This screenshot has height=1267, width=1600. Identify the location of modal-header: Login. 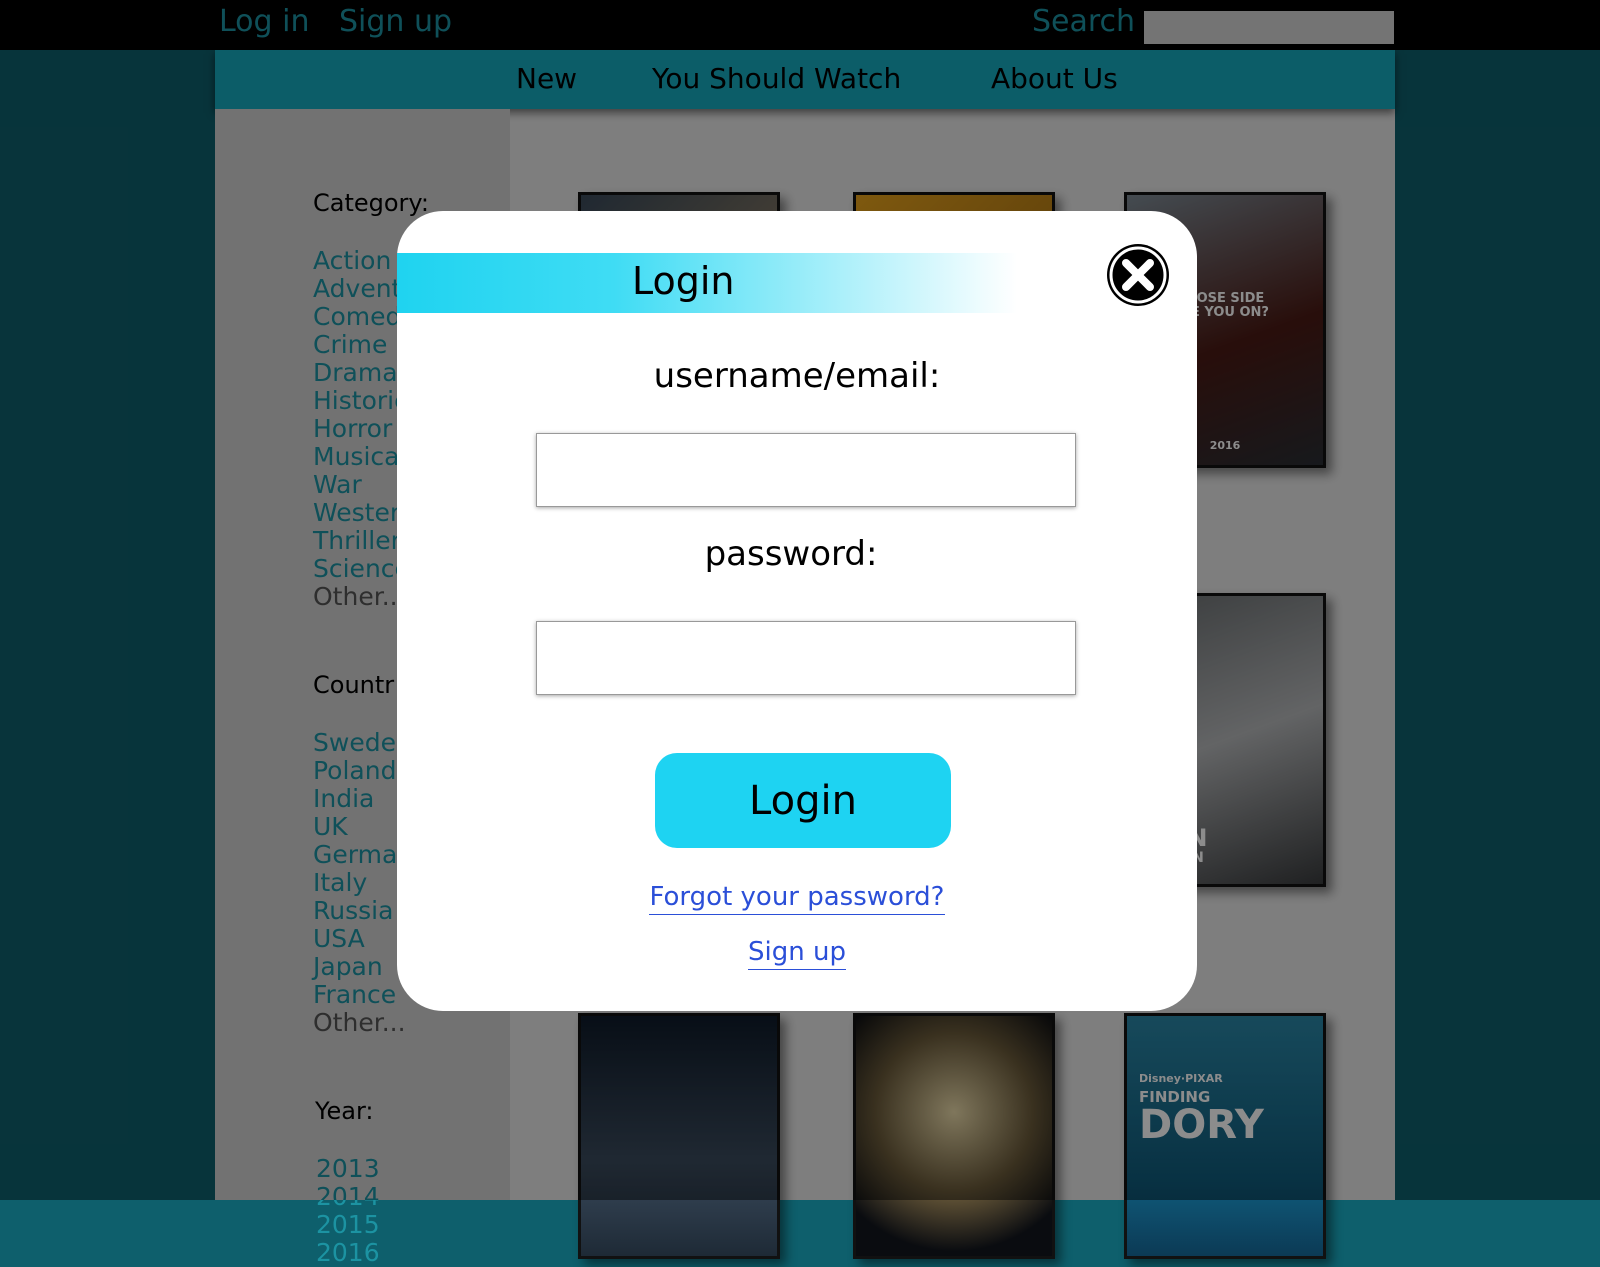
(707, 283).